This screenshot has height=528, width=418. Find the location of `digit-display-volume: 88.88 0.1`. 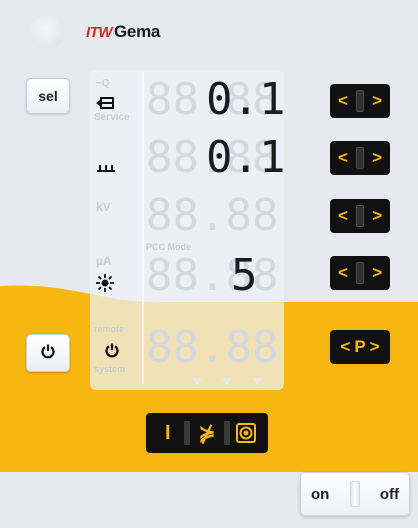

digit-display-volume: 88.88 0.1 is located at coordinates (215, 158).